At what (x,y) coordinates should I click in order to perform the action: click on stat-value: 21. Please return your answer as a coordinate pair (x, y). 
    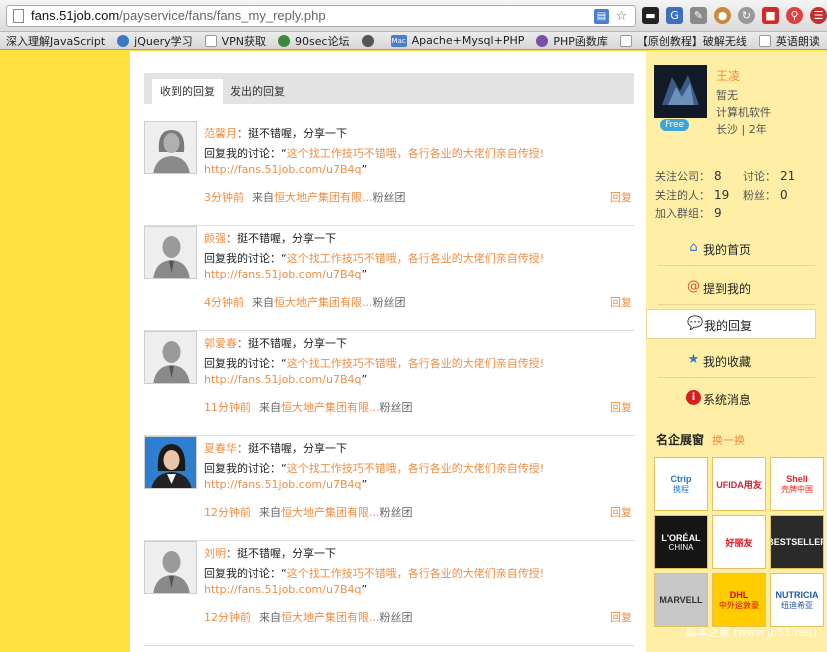
    Looking at the image, I should click on (788, 176).